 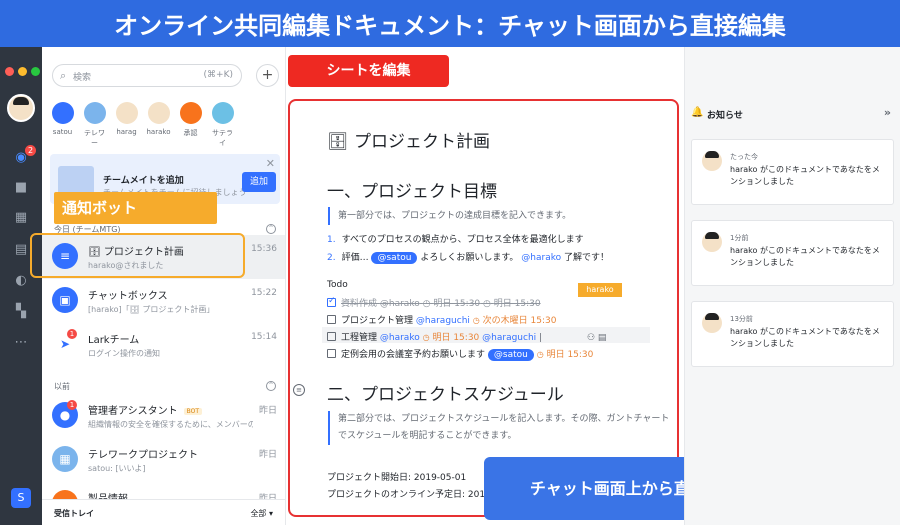 I want to click on collaborator-cursor: harako, so click(x=600, y=290).